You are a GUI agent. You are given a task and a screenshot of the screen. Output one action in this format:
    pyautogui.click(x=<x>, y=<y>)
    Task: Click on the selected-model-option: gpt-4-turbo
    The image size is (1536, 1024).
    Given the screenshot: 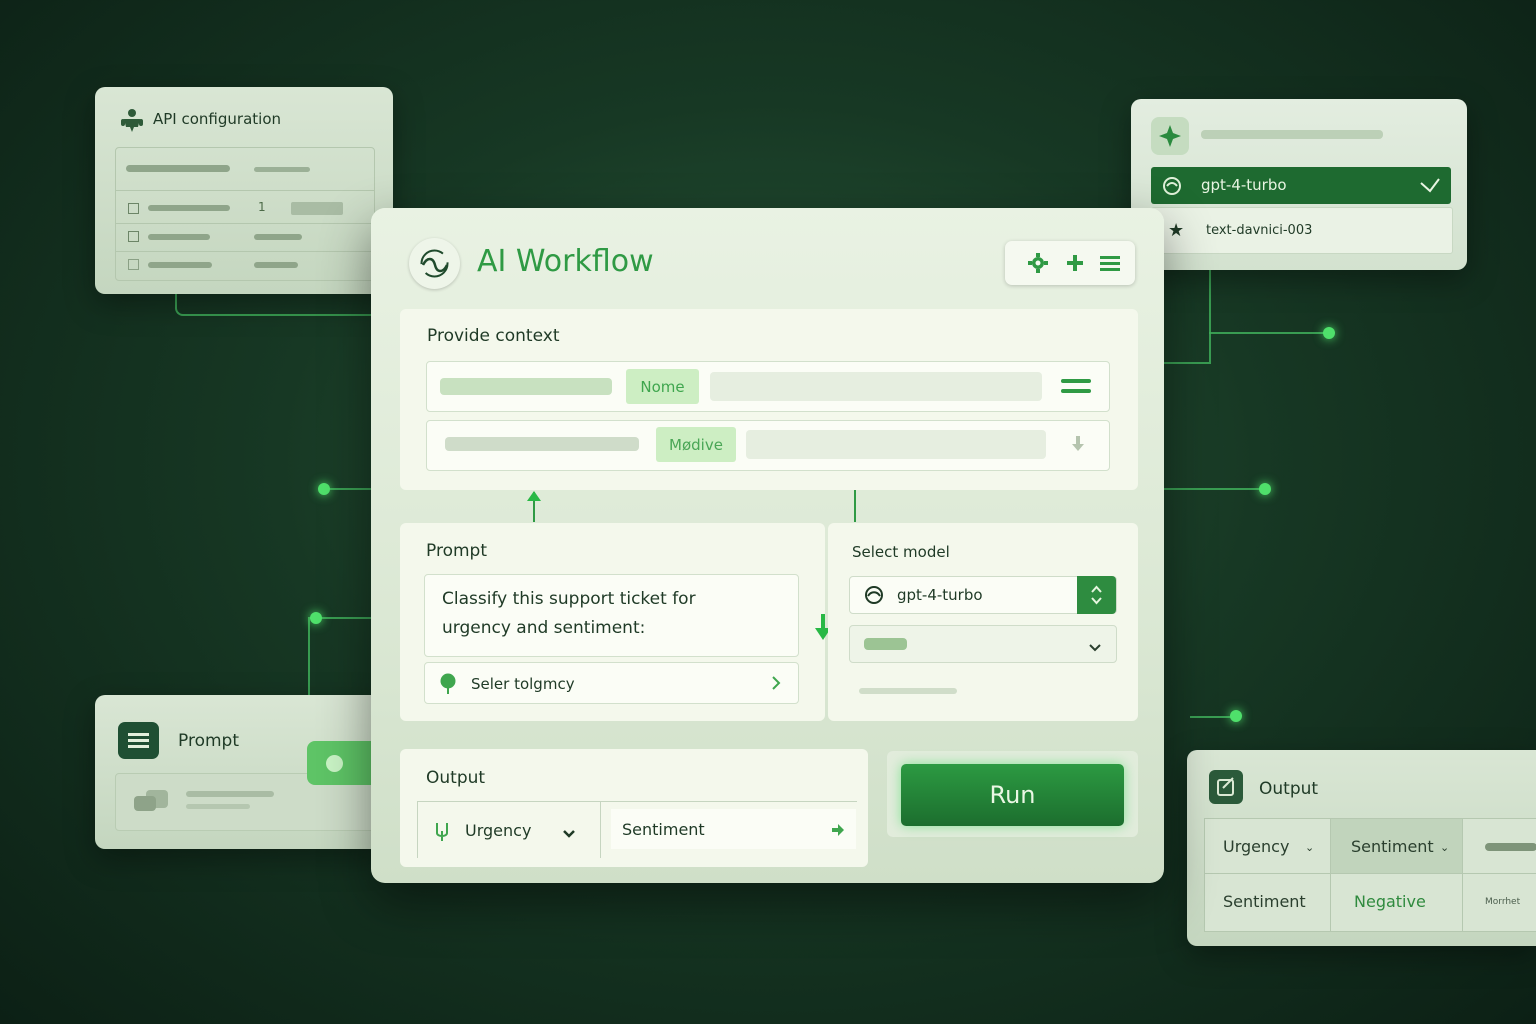 What is the action you would take?
    pyautogui.click(x=1301, y=185)
    